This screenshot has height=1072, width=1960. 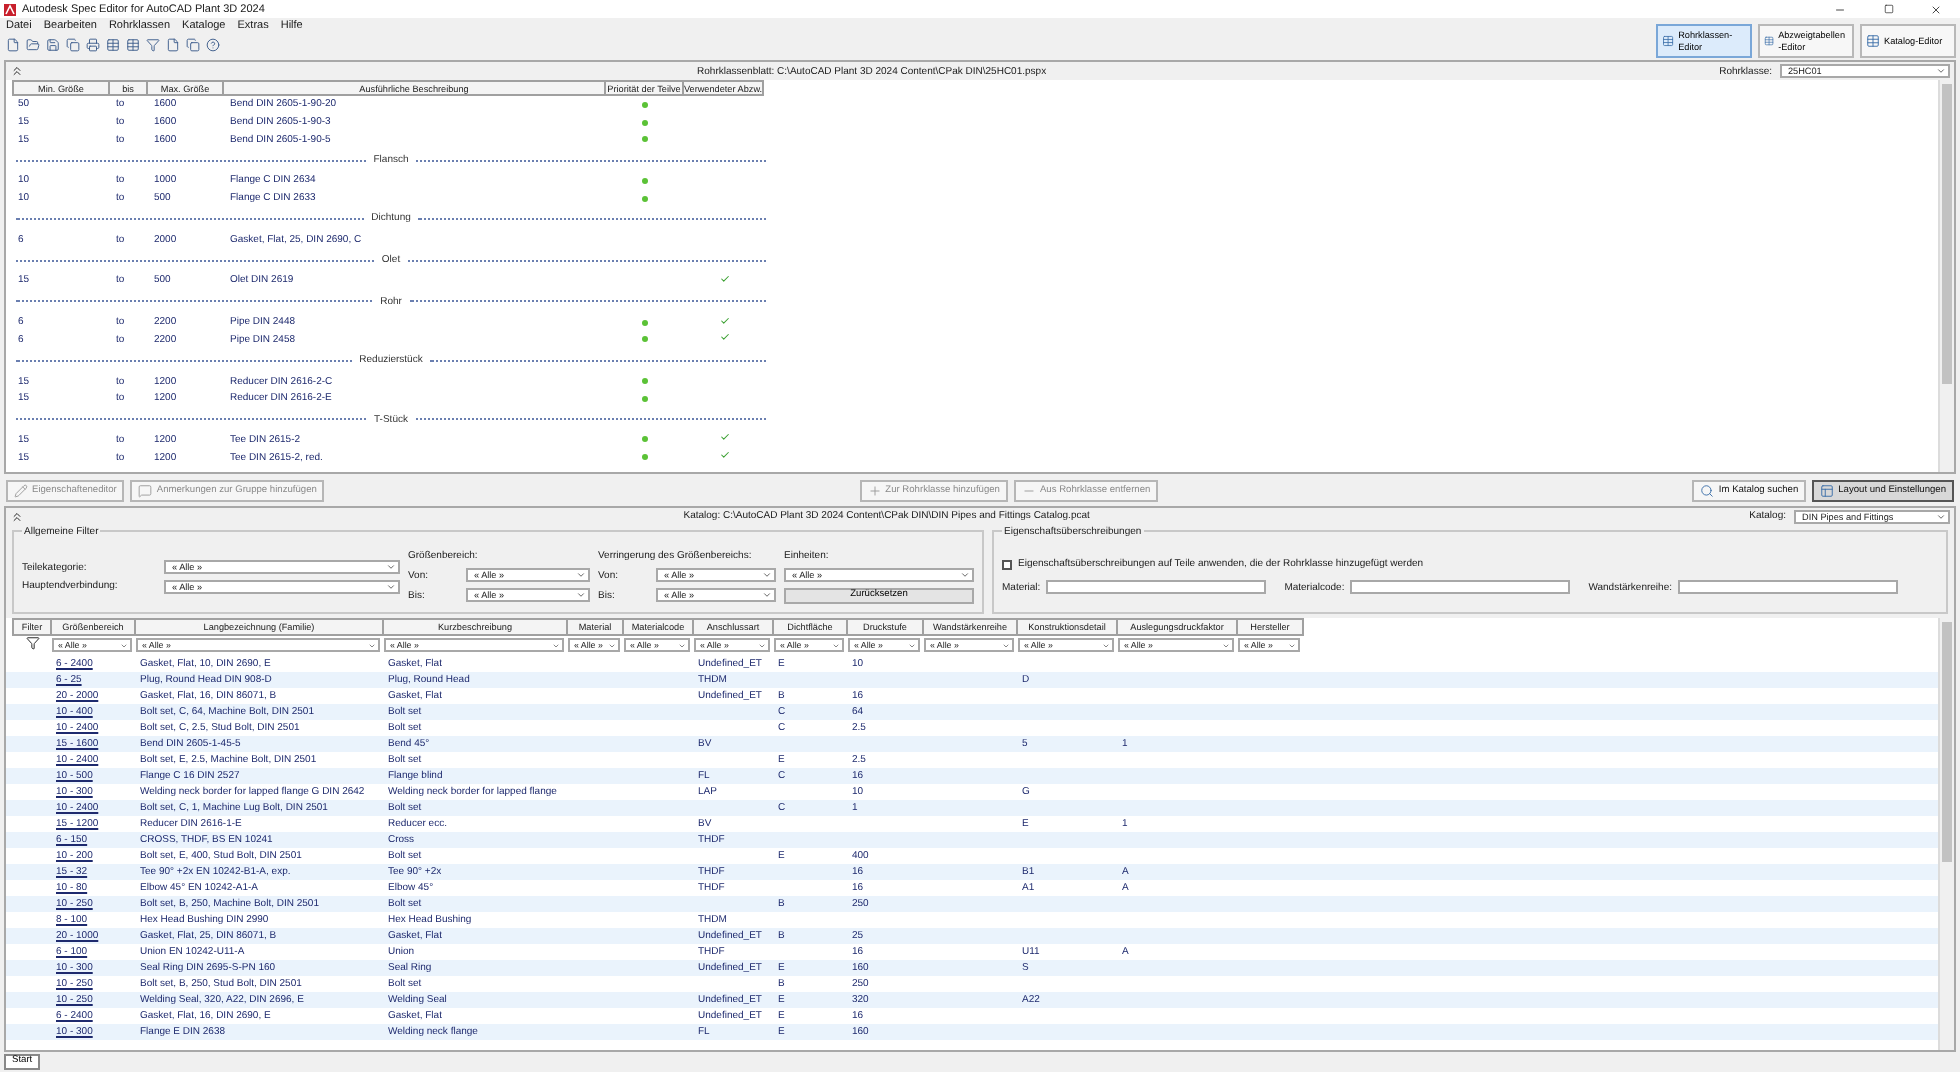 I want to click on print-icon, so click(x=93, y=44).